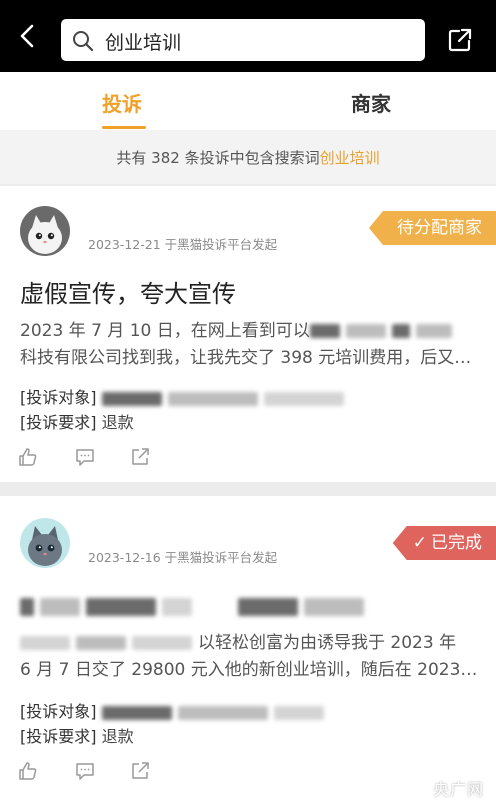 The image size is (496, 812). What do you see at coordinates (248, 101) in the screenshot?
I see `tab-bar: 投诉 商家` at bounding box center [248, 101].